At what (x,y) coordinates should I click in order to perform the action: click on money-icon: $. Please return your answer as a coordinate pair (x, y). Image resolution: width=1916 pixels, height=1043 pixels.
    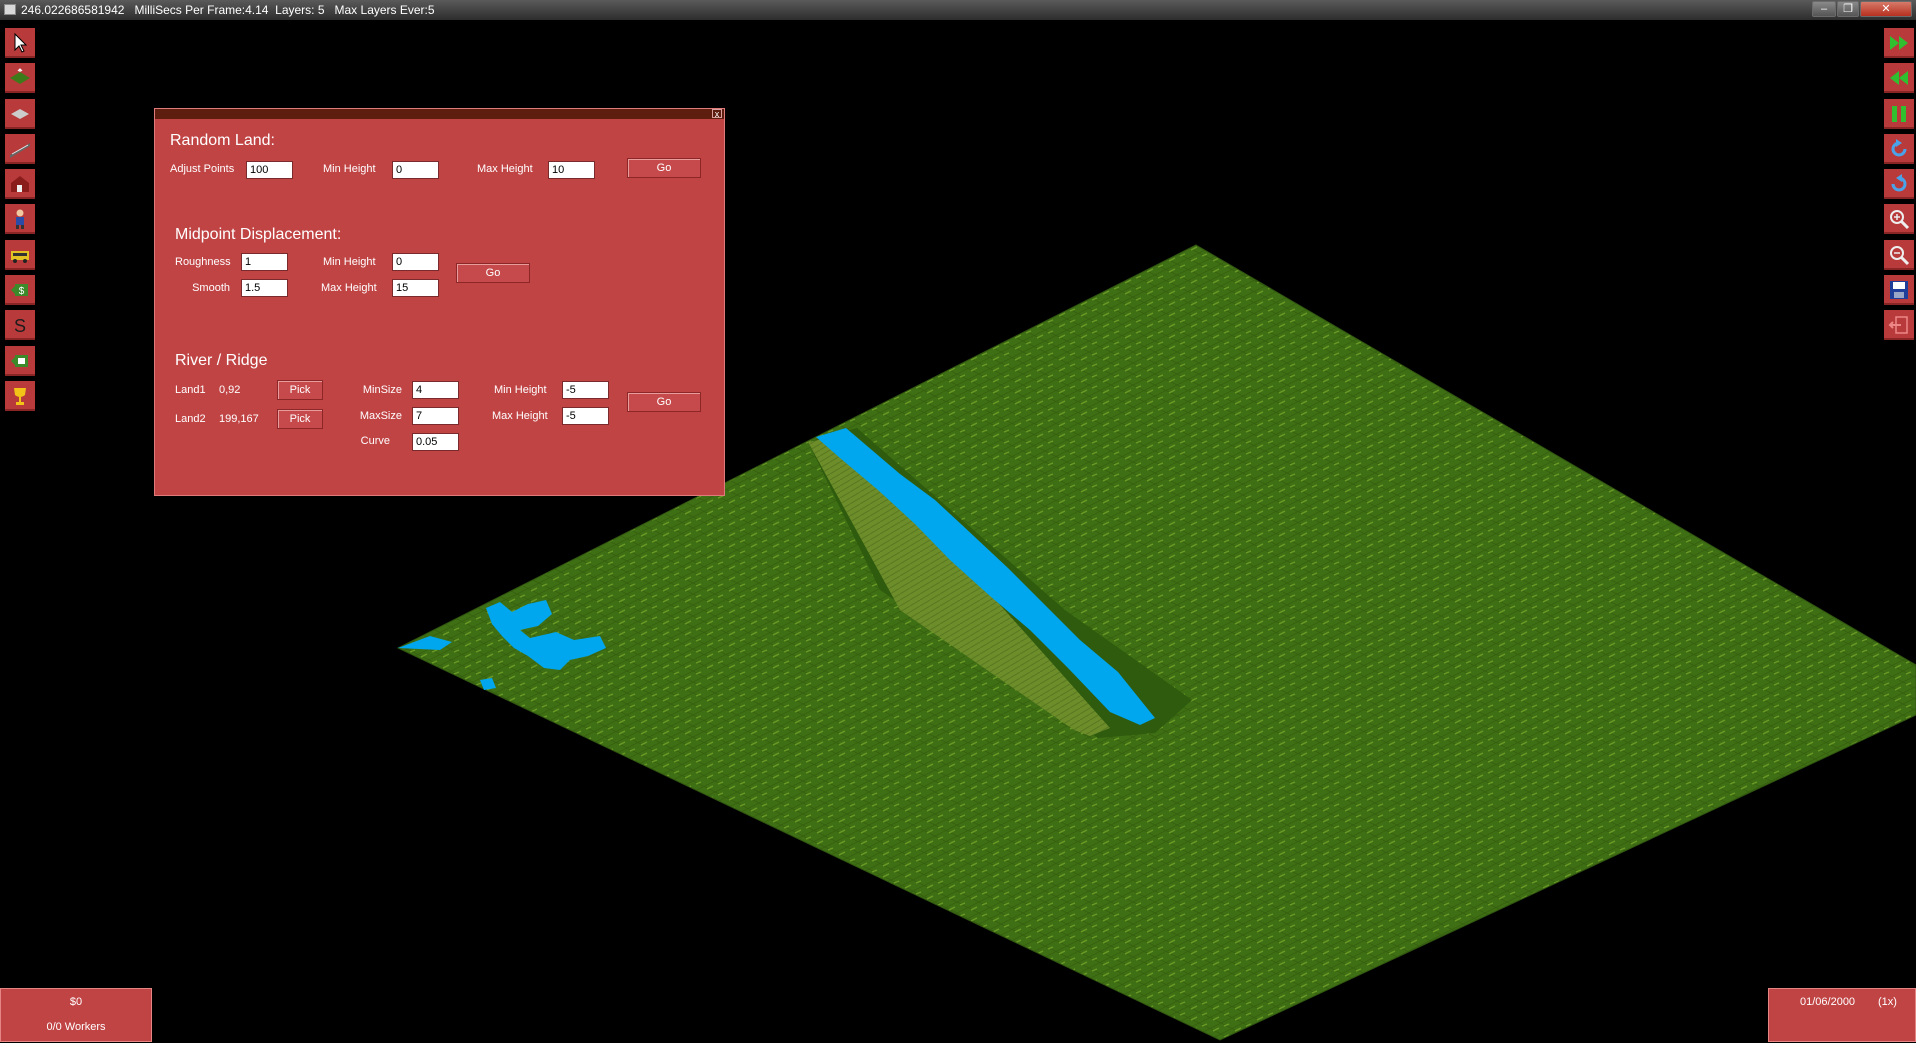
    Looking at the image, I should click on (19, 290).